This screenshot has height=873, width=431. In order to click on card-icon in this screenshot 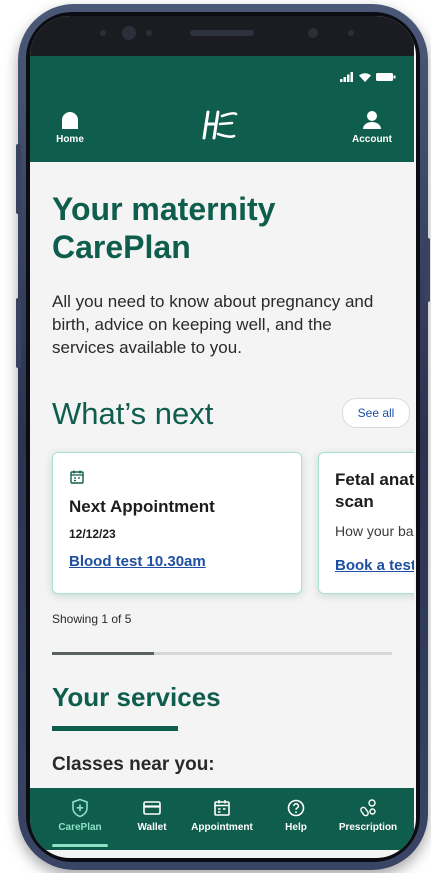, I will do `click(152, 808)`.